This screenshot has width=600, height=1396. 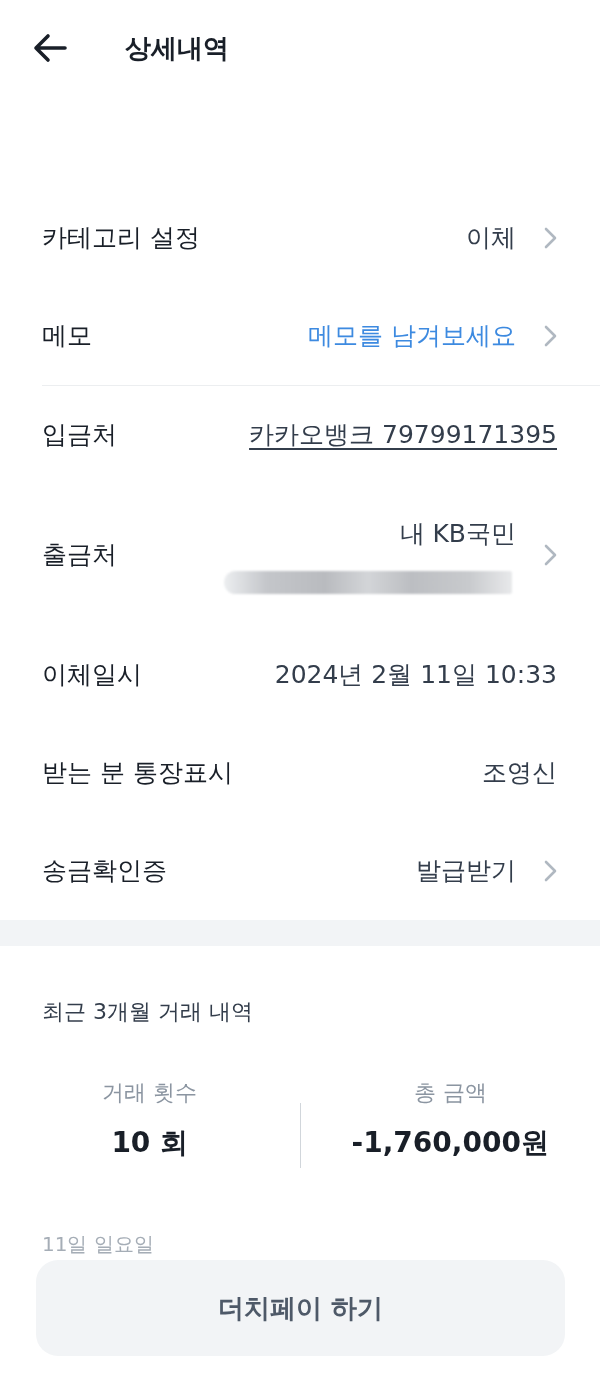 I want to click on memo-prompt-link: 메모를 남겨보세요, so click(x=412, y=336).